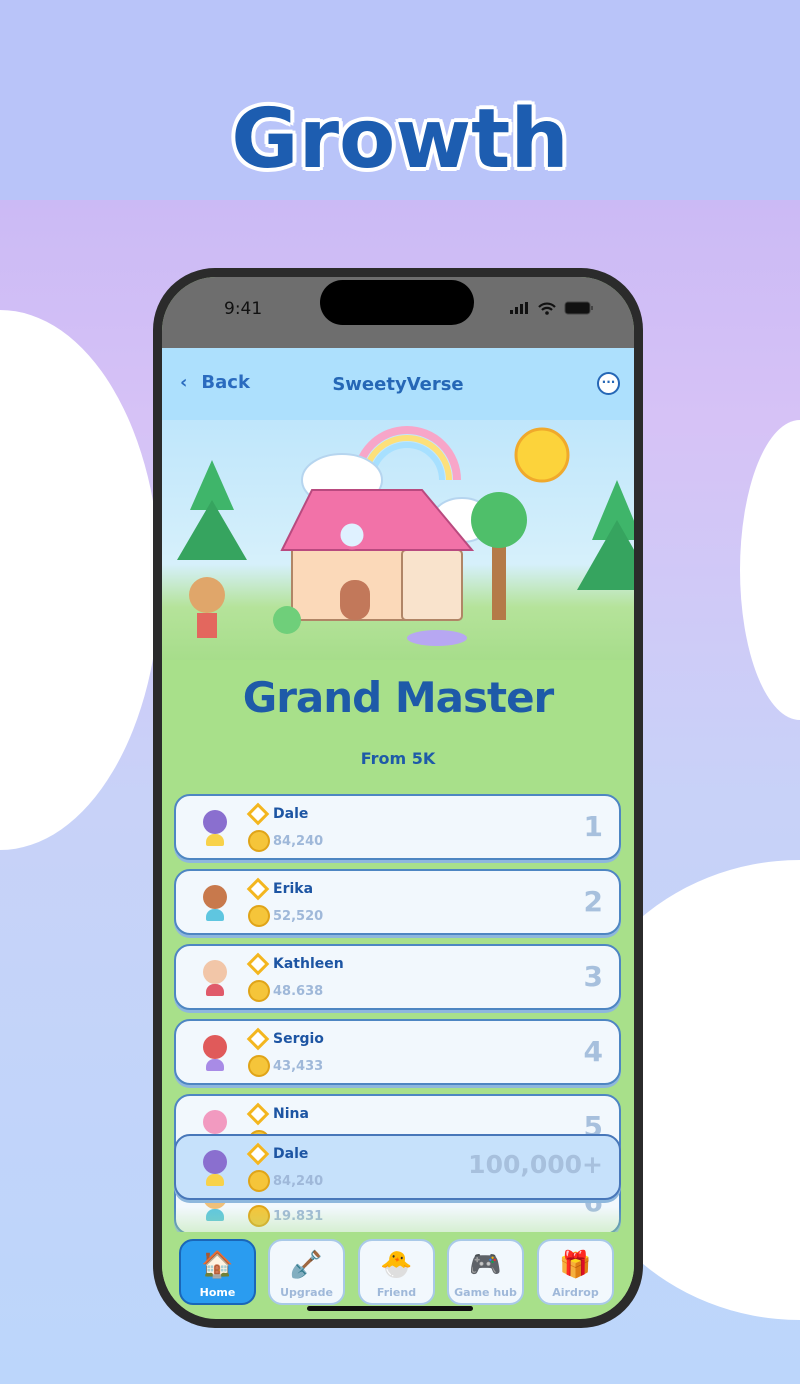 Image resolution: width=800 pixels, height=1384 pixels. I want to click on app-title: SweetyVerse, so click(398, 384).